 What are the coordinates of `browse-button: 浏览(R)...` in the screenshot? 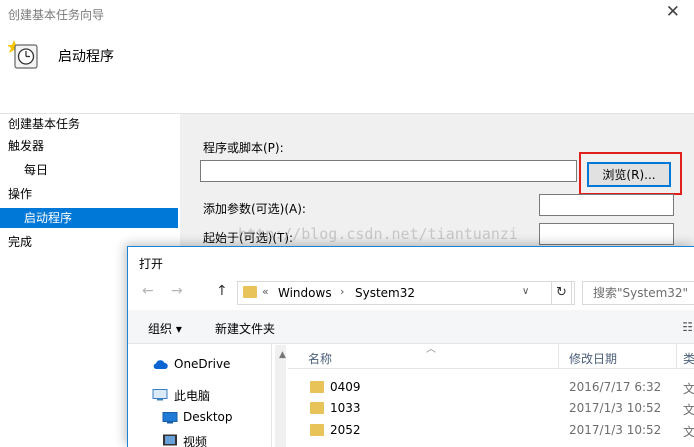 It's located at (629, 174).